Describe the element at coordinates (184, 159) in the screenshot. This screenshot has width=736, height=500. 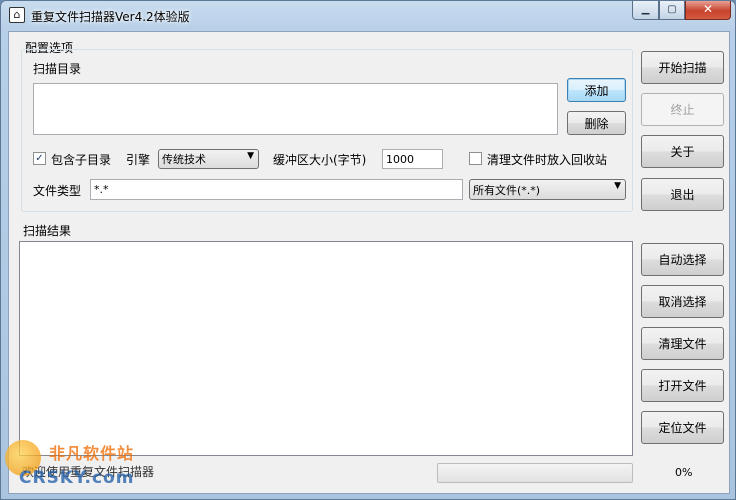
I see `engine-select-value: 传统技术` at that location.